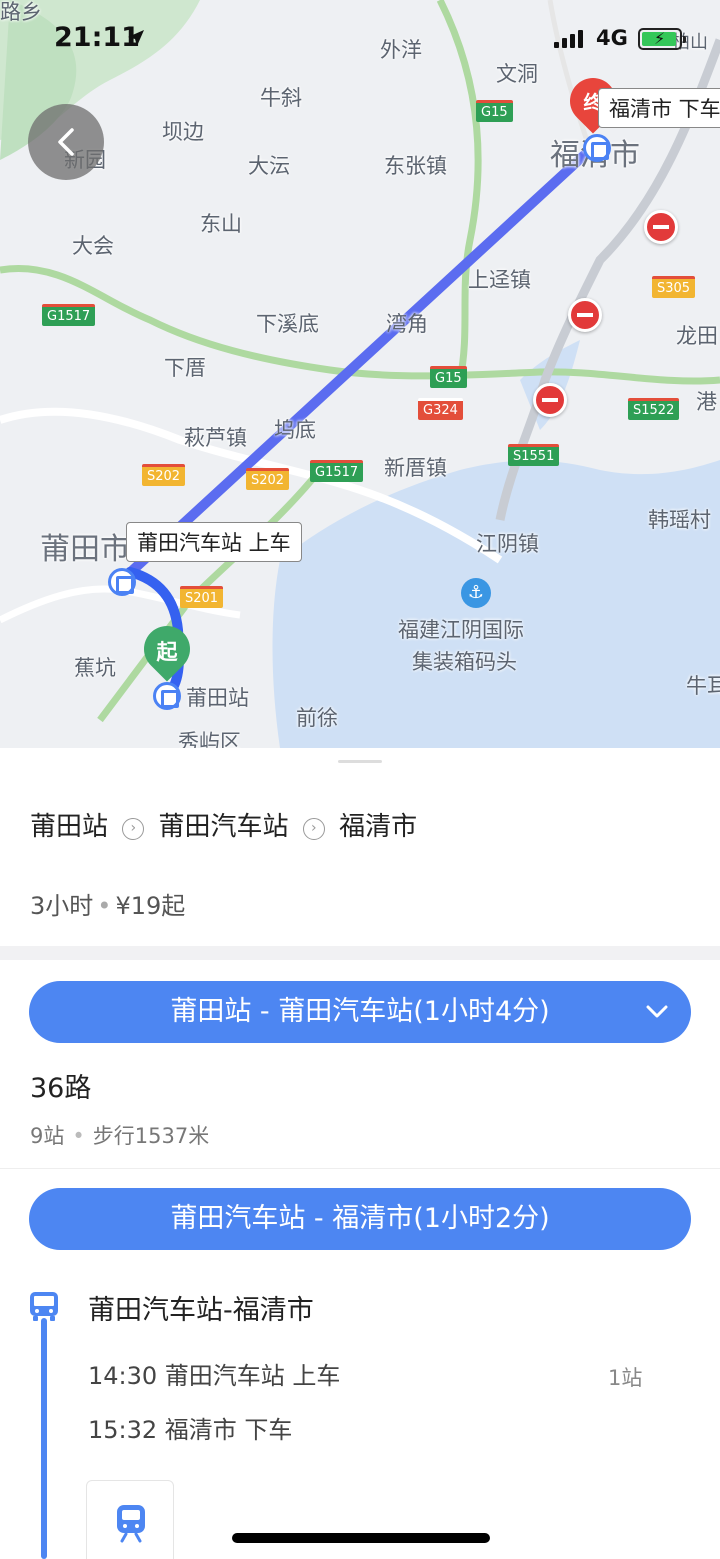 This screenshot has width=720, height=1559. What do you see at coordinates (221, 224) in the screenshot?
I see `place-label: 东山` at bounding box center [221, 224].